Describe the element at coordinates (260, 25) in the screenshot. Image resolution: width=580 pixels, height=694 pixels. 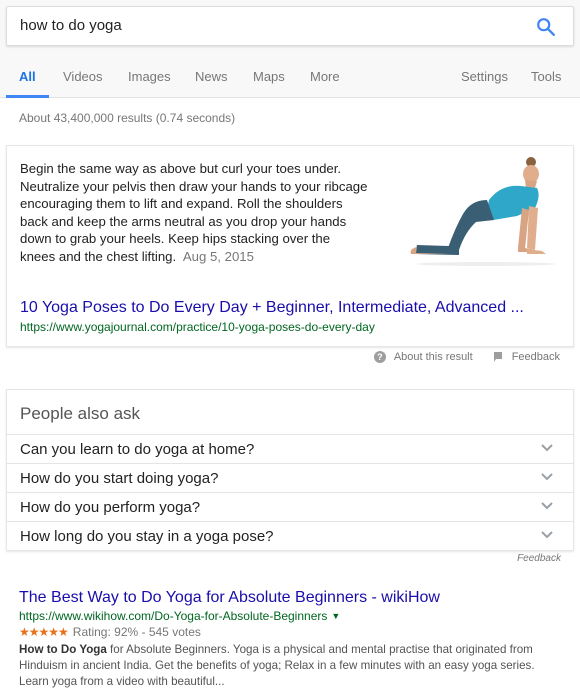
I see `search-input` at that location.